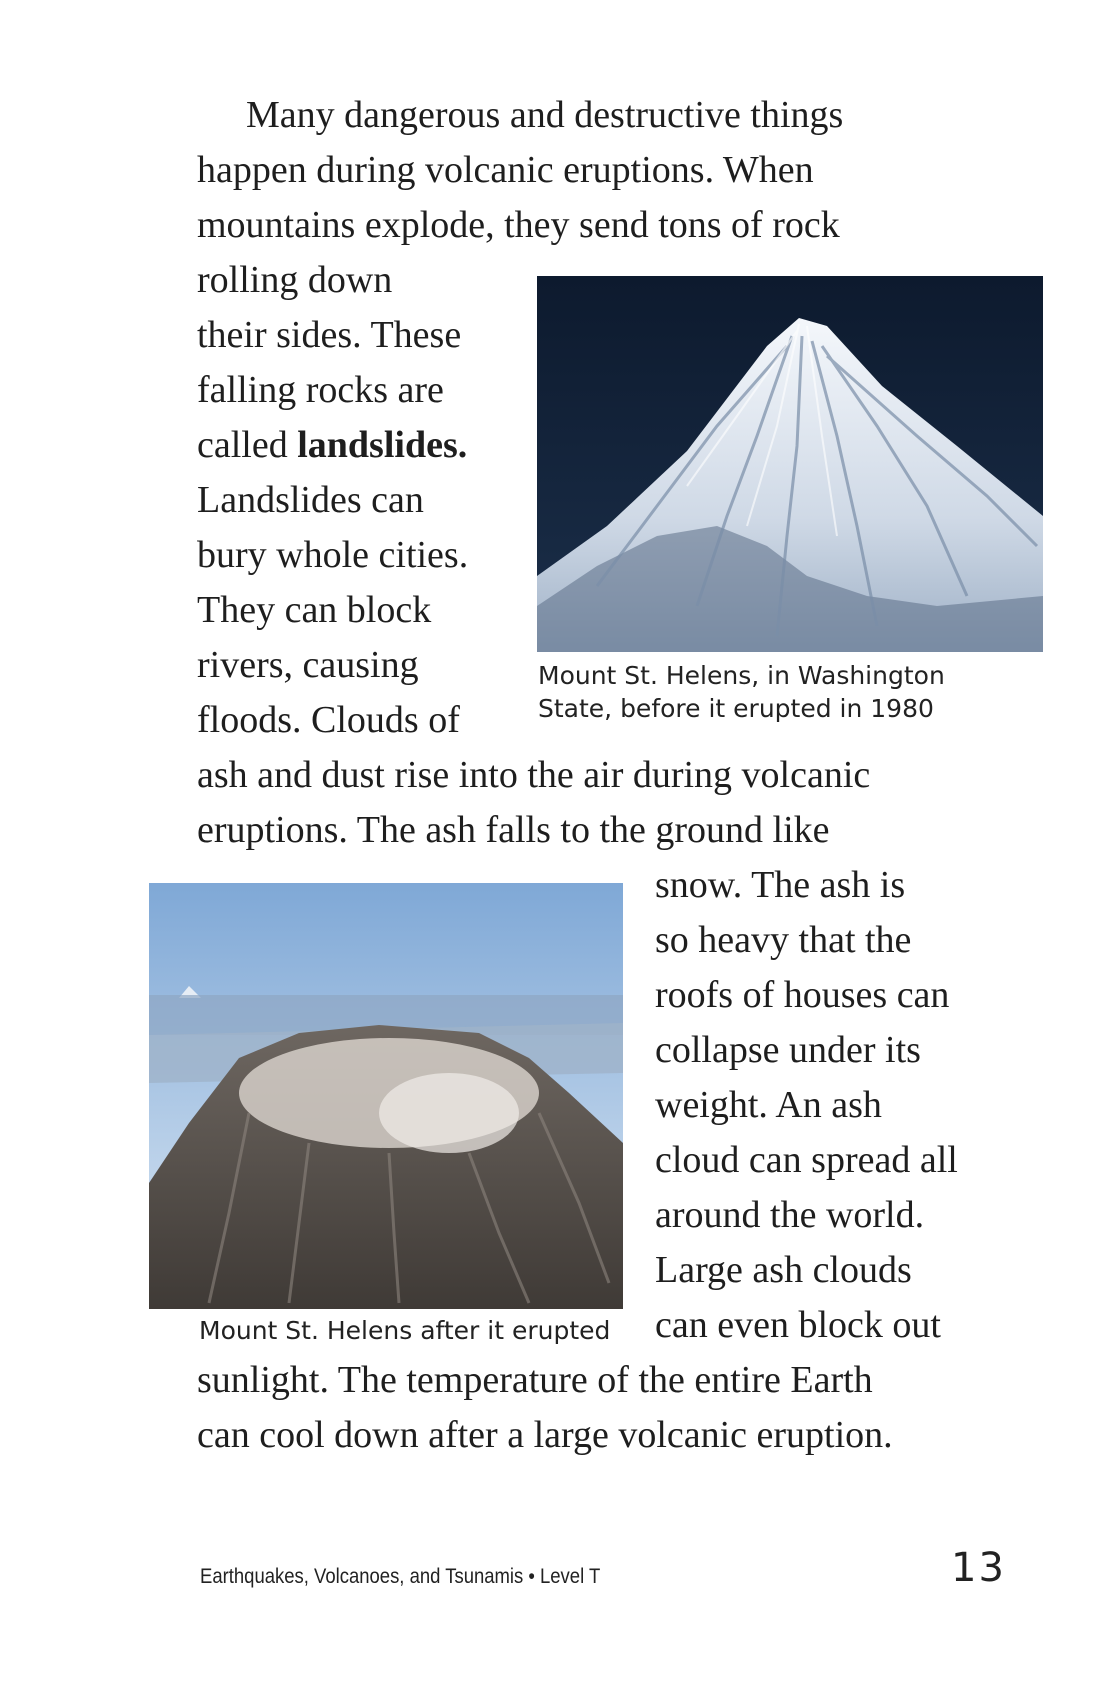 The width and height of the screenshot is (1100, 1700). I want to click on mount-st-helens-before-photo, so click(790, 464).